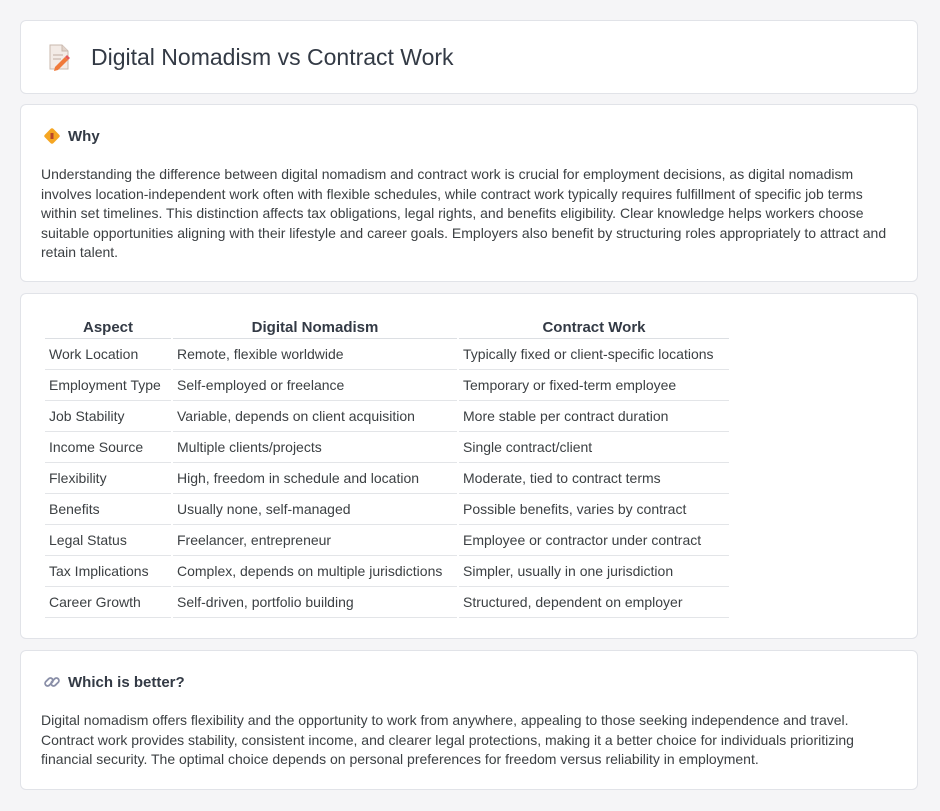 The height and width of the screenshot is (811, 940). Describe the element at coordinates (594, 602) in the screenshot. I see `contract-work-cell: Structured, dependent on employer` at that location.